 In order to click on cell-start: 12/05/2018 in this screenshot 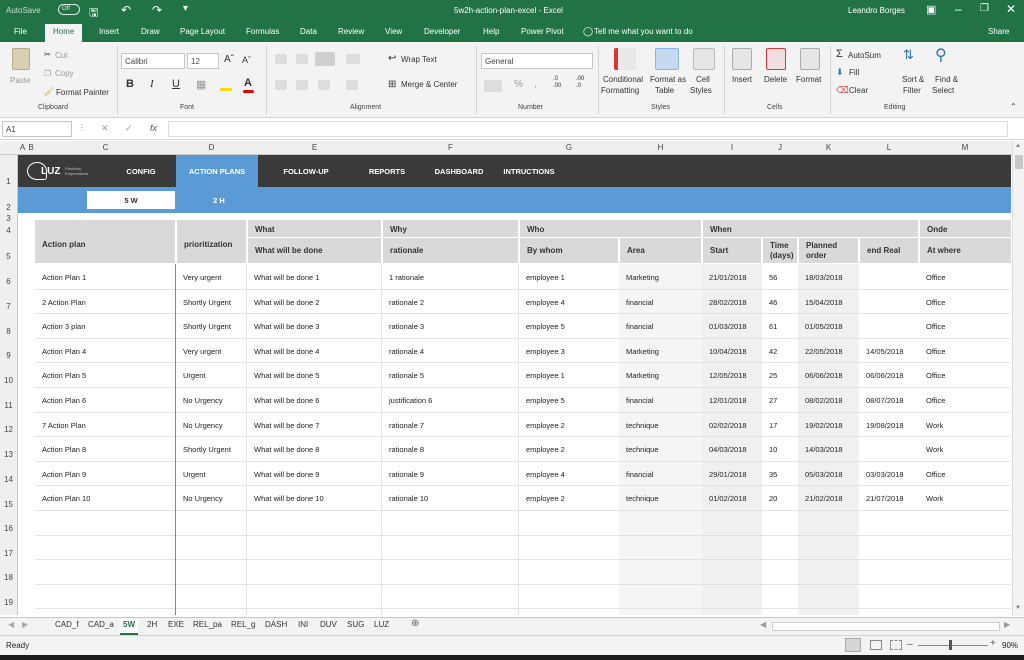, I will do `click(724, 374)`.